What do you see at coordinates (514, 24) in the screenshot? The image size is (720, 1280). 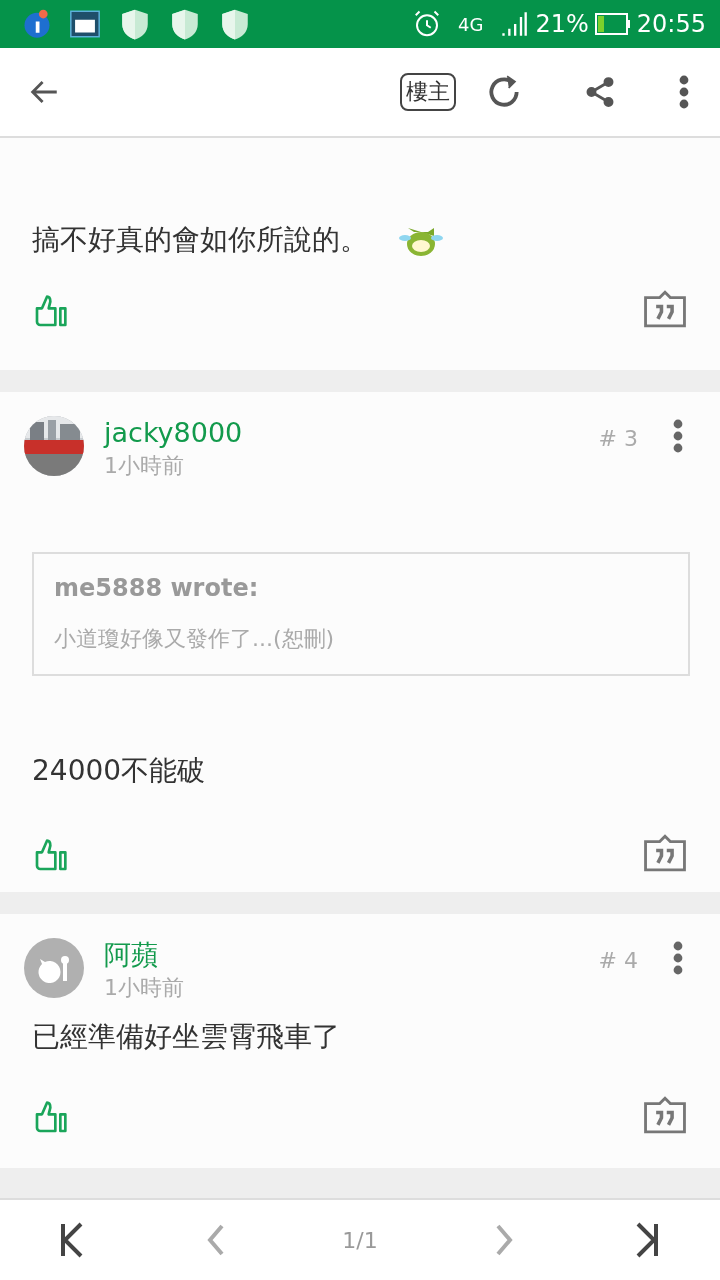 I see `signal-icon` at bounding box center [514, 24].